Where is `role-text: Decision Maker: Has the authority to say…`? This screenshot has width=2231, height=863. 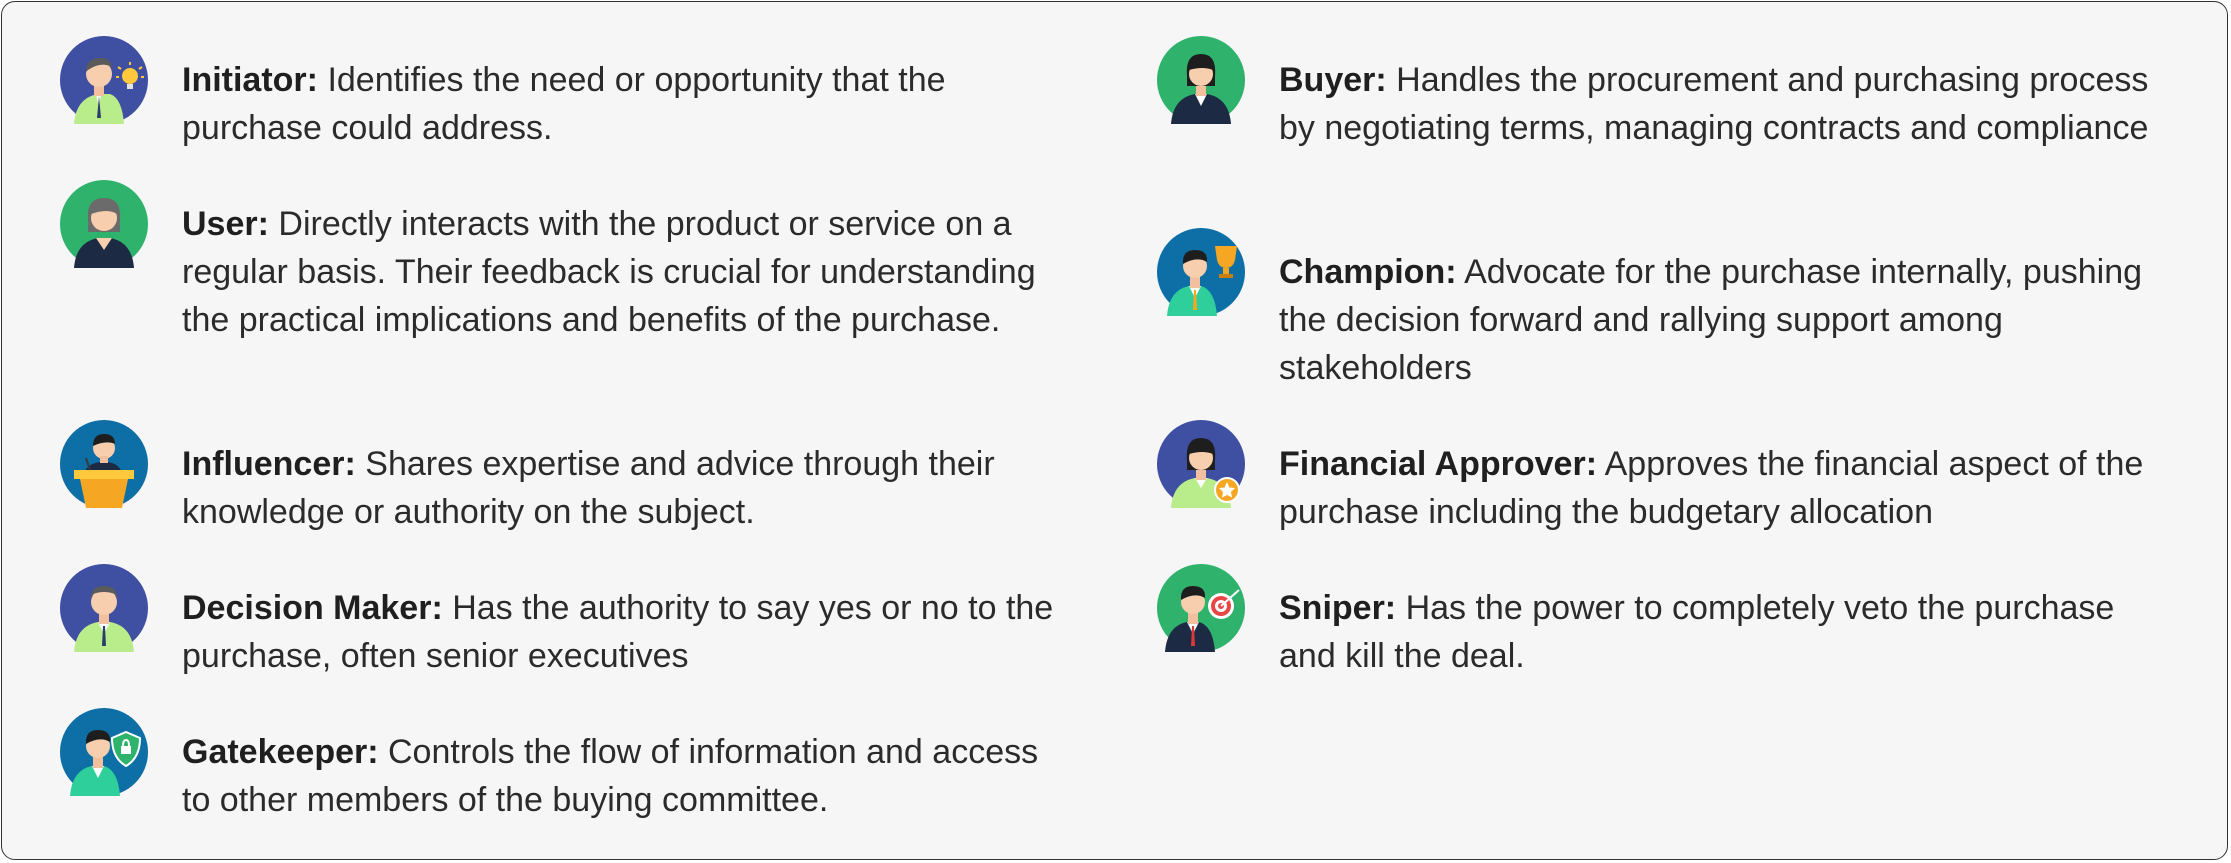
role-text: Decision Maker: Has the authority to say… is located at coordinates (641, 632).